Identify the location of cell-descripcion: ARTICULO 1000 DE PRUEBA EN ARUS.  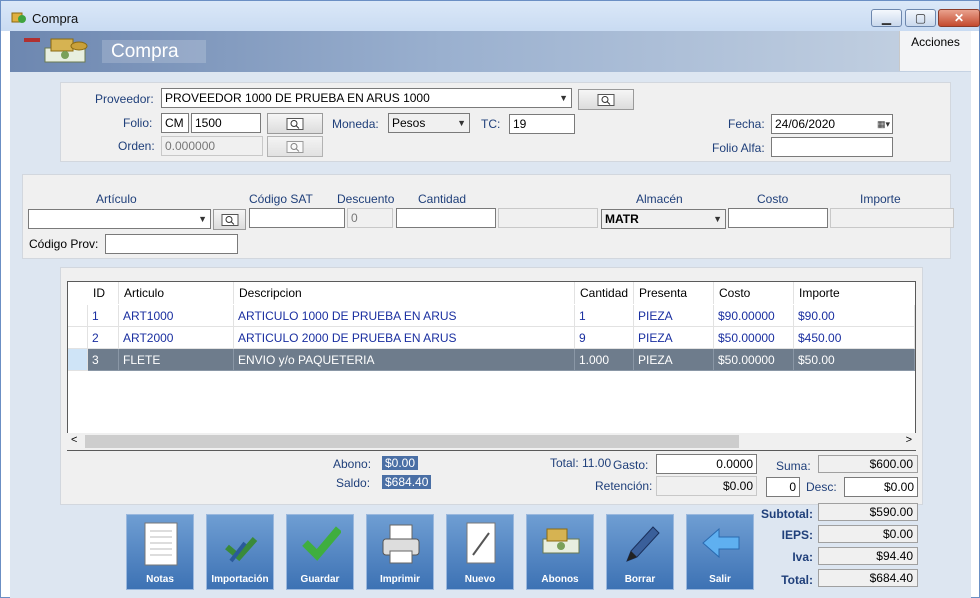
(404, 316).